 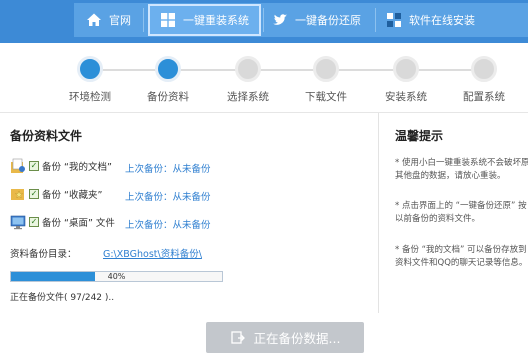 I want to click on nav-item-home: 官网, so click(x=108, y=20).